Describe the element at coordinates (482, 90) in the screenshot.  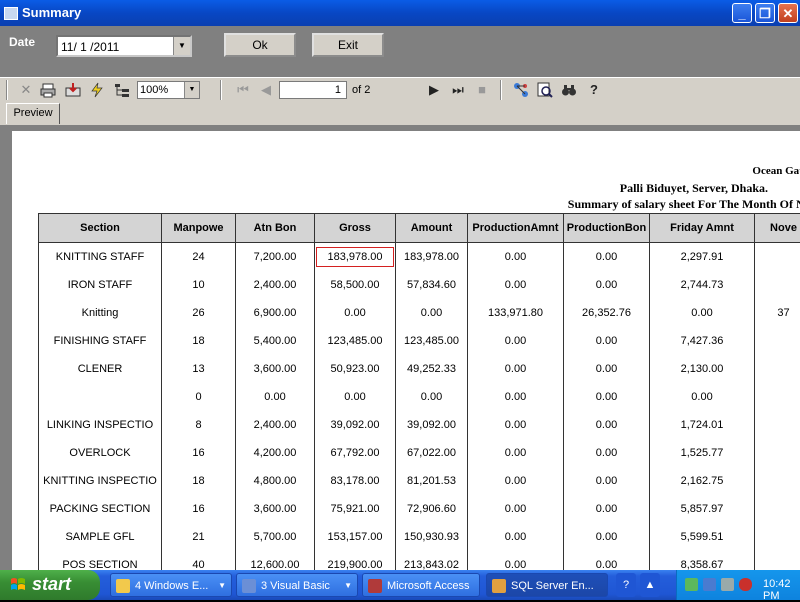
I see `stop-icon: ■` at that location.